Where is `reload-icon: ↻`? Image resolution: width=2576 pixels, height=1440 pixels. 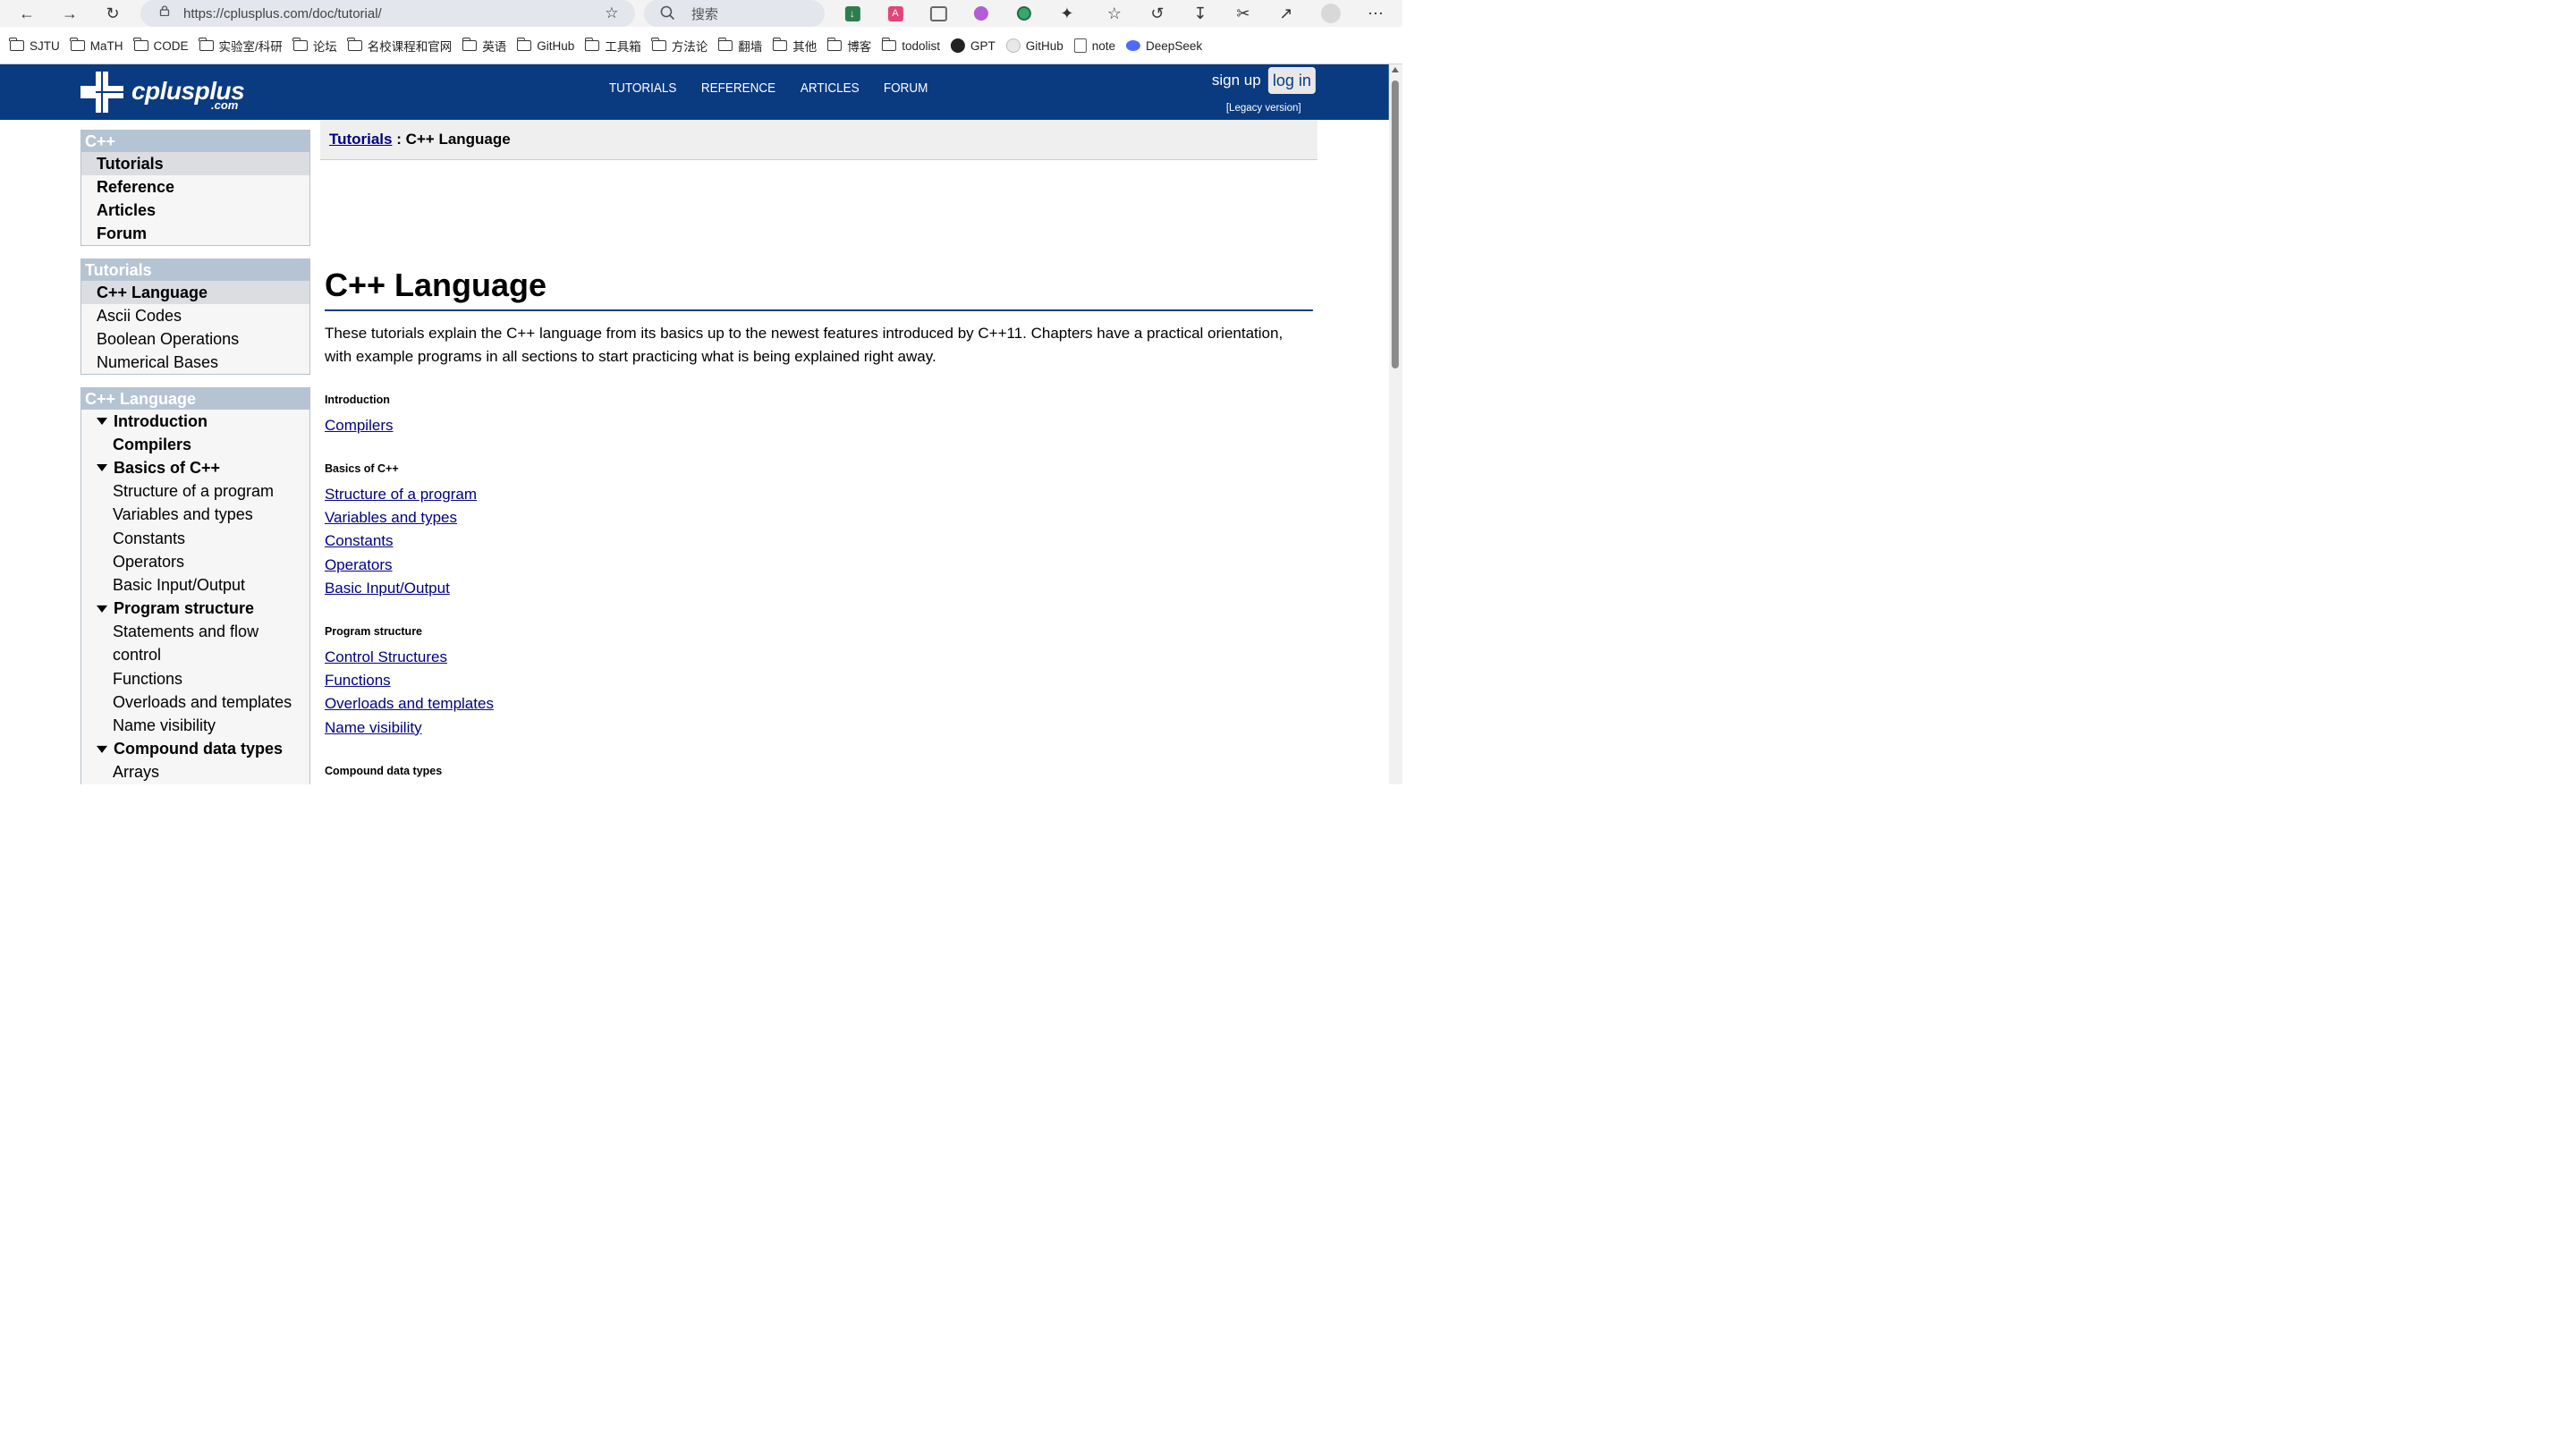 reload-icon: ↻ is located at coordinates (112, 13).